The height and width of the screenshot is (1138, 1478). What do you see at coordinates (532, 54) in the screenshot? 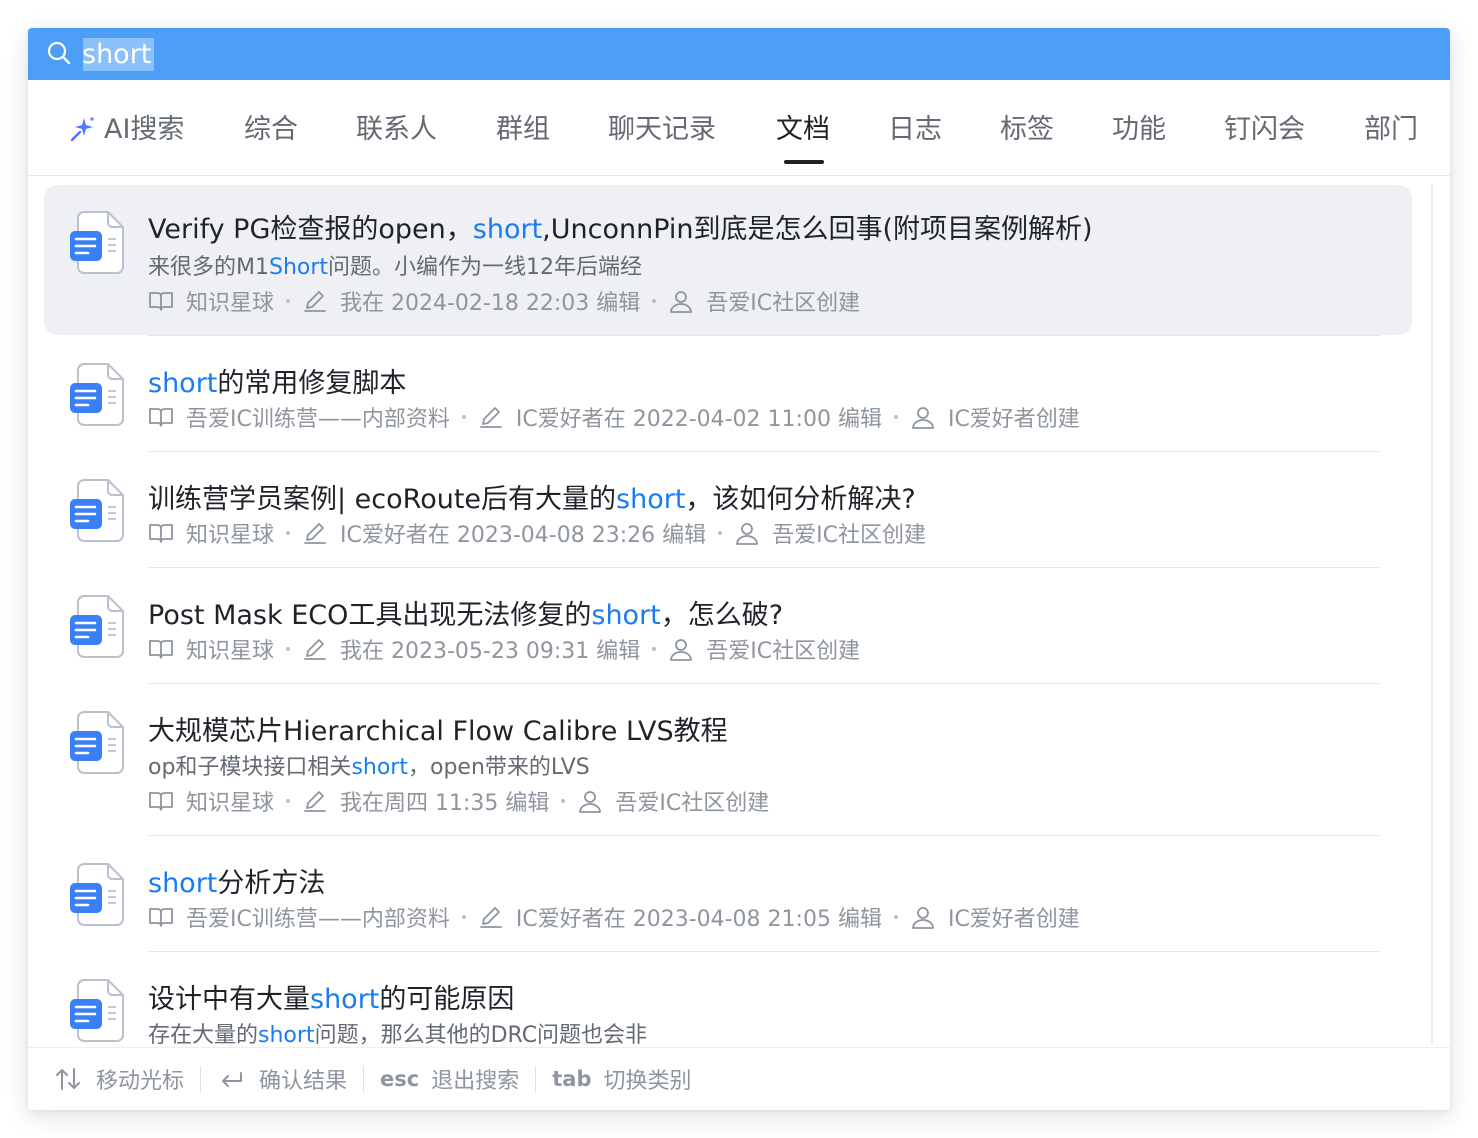
I see `search-input` at bounding box center [532, 54].